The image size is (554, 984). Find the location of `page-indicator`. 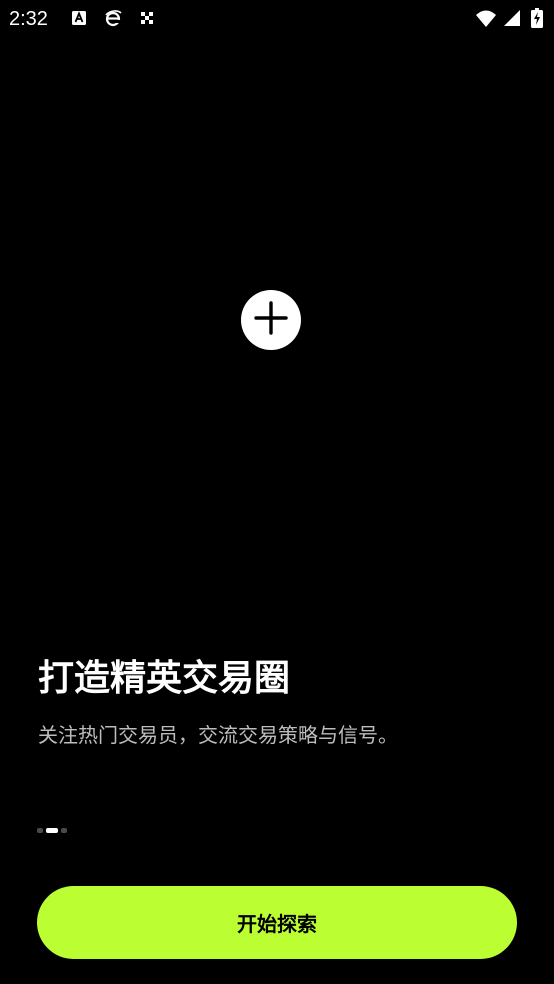

page-indicator is located at coordinates (52, 830).